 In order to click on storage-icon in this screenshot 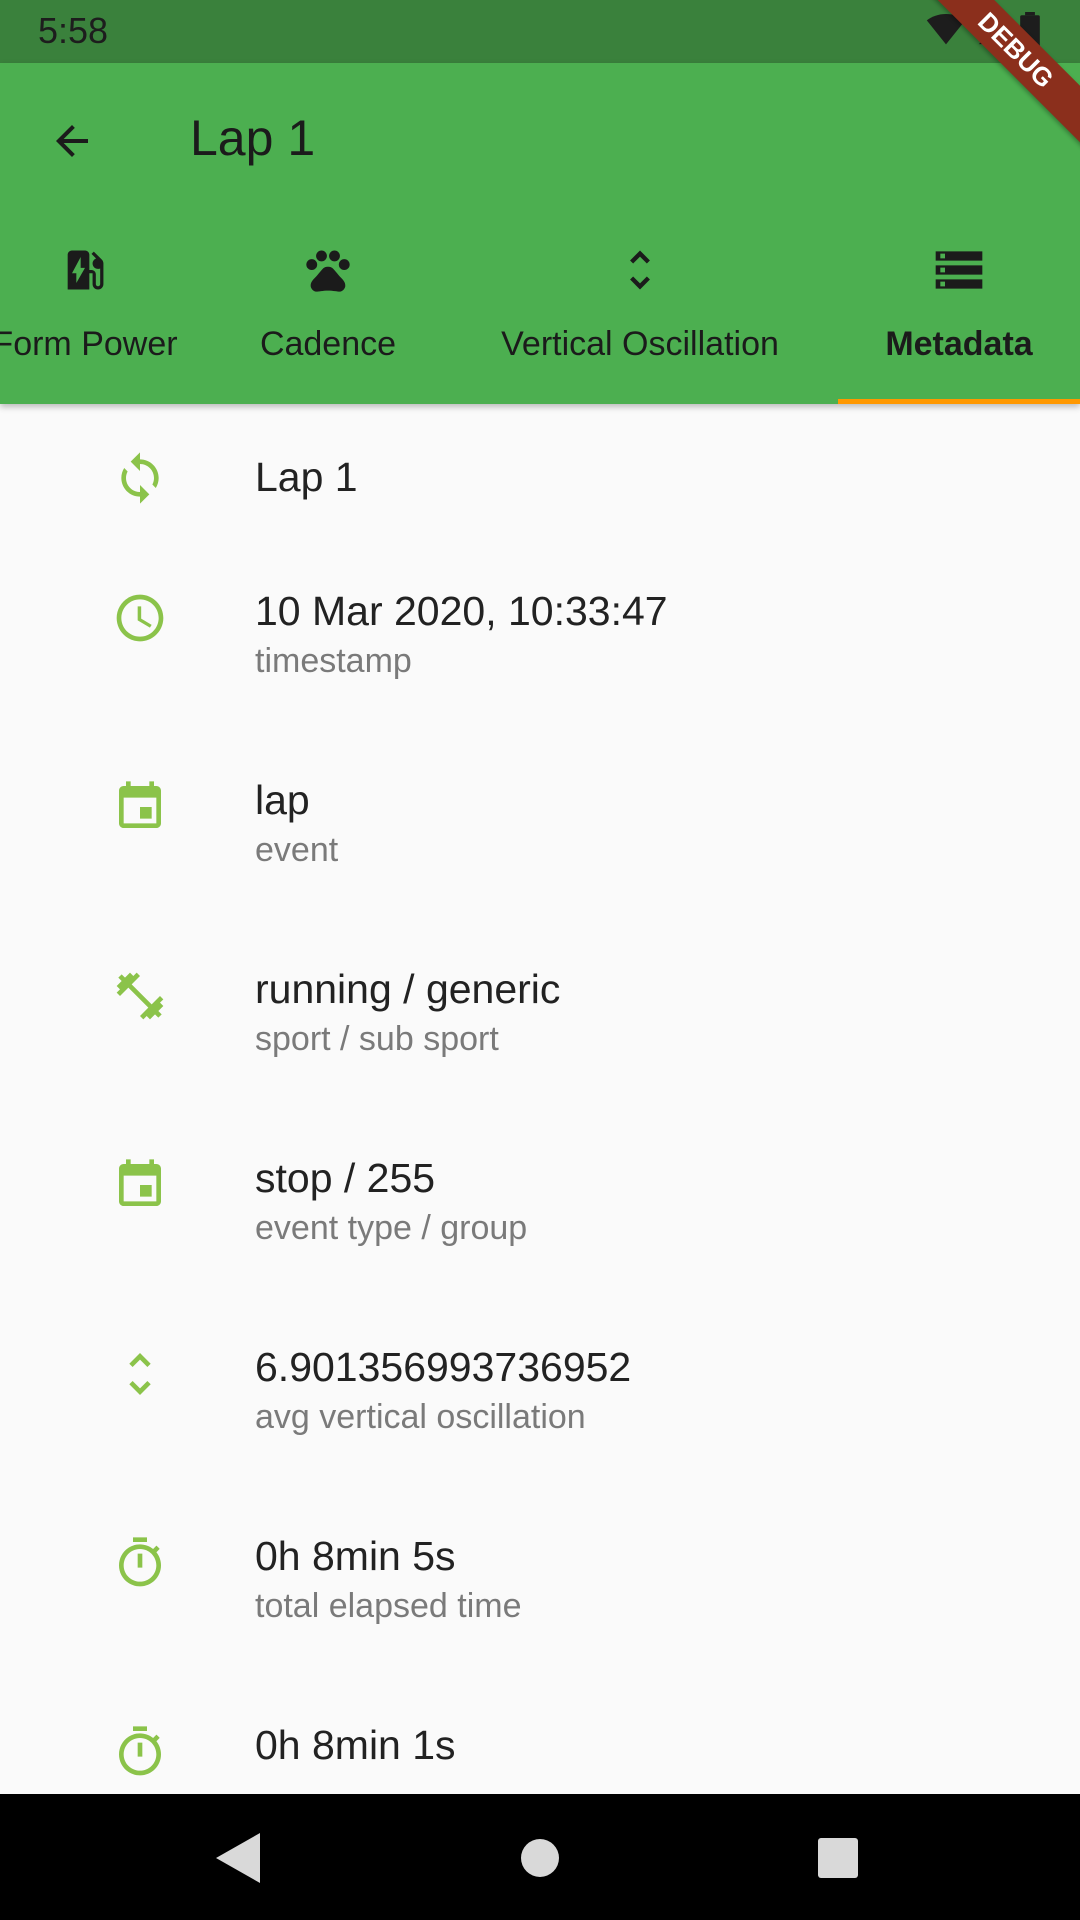, I will do `click(959, 270)`.